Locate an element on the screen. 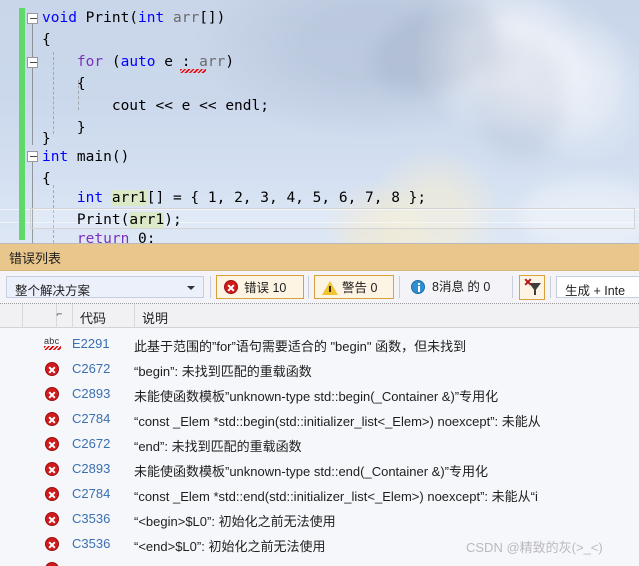 This screenshot has width=639, height=566. intellisense-icon: abc is located at coordinates (53, 343).